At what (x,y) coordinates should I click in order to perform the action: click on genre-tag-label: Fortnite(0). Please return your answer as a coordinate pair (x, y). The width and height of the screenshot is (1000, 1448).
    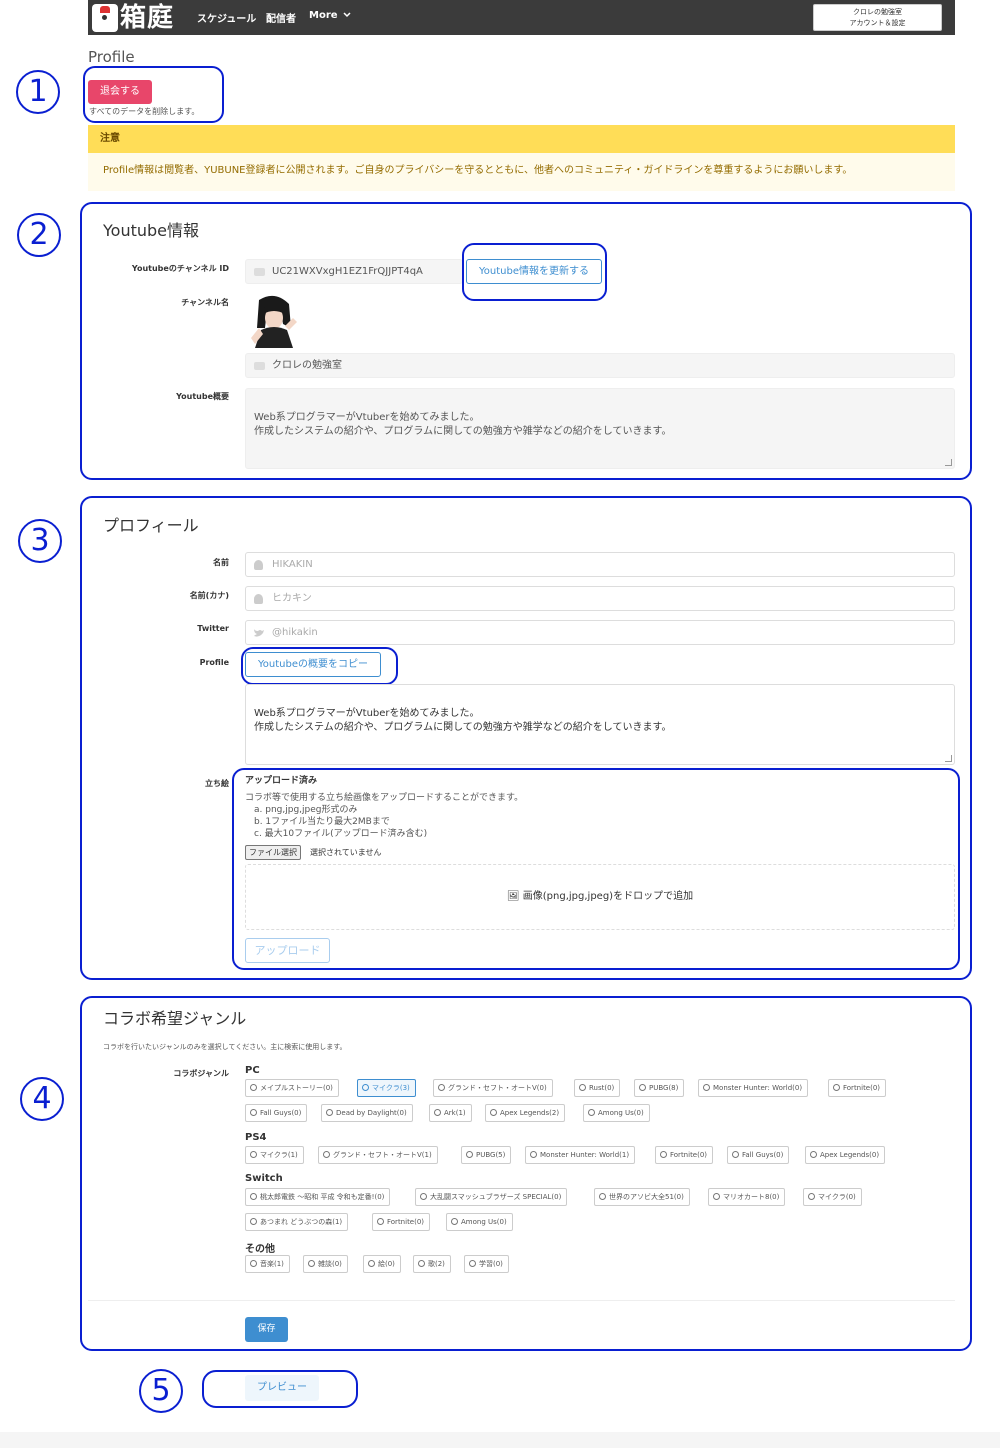
    Looking at the image, I should click on (689, 1155).